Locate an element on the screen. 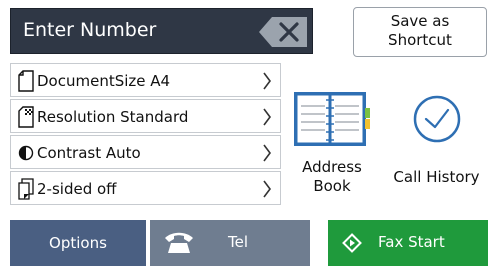 This screenshot has height=266, width=493. options-button: Options is located at coordinates (78, 243).